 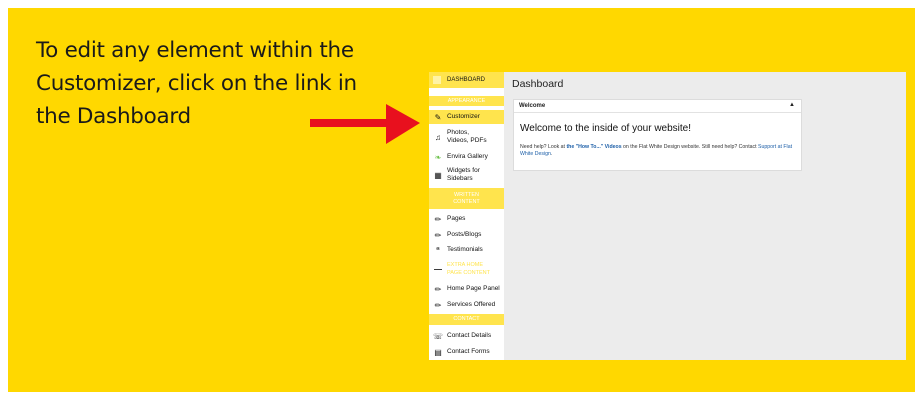 I want to click on sidebar-item-testimonials: “ Testimonials, so click(x=466, y=250).